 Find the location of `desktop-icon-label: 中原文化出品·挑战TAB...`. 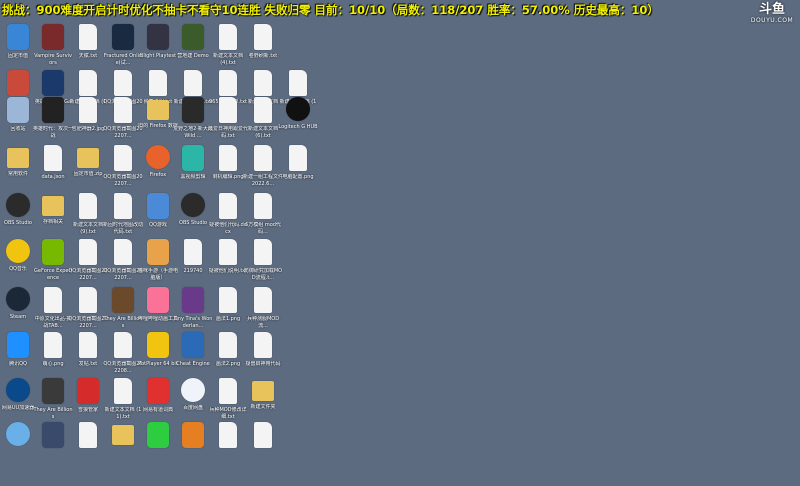

desktop-icon-label: 中原文化出品·挑战TAB... is located at coordinates (53, 322).